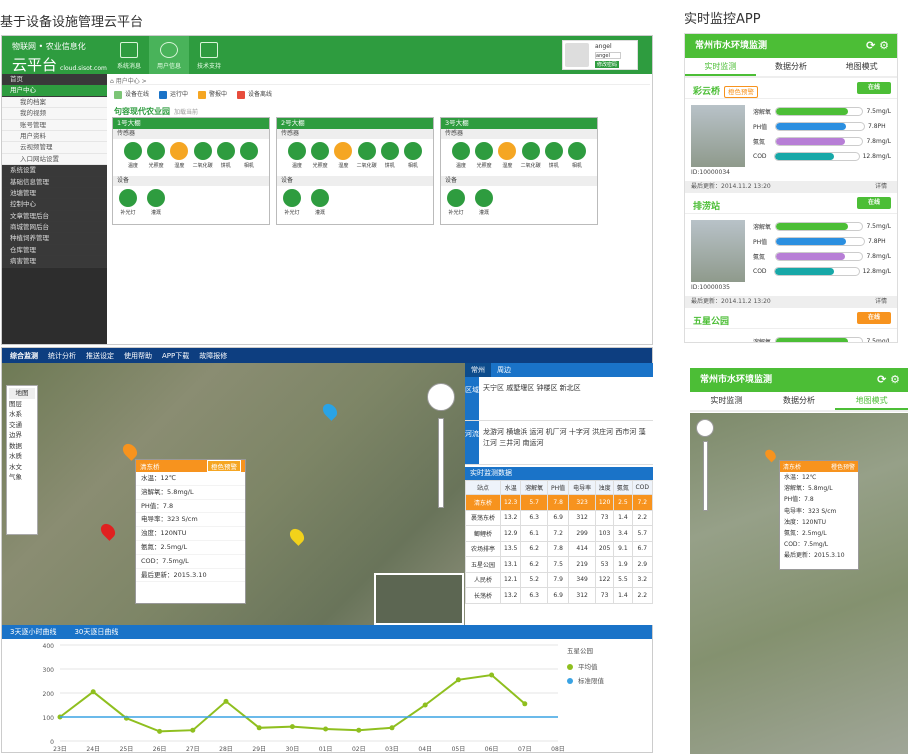  I want to click on avatar, so click(577, 55).